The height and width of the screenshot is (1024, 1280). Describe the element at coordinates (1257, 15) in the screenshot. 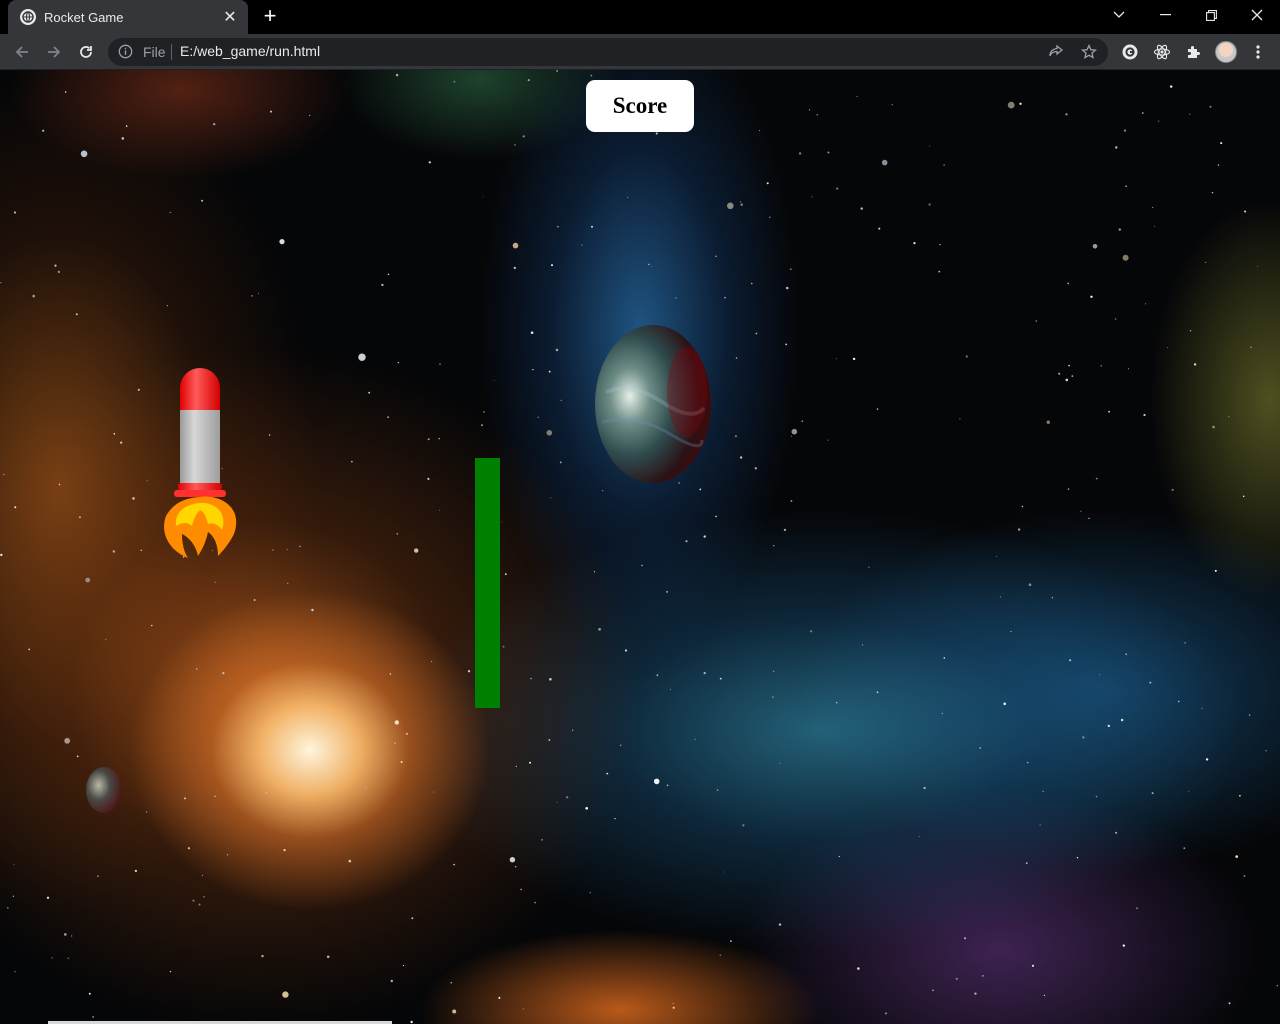

I see `close-window-button` at that location.